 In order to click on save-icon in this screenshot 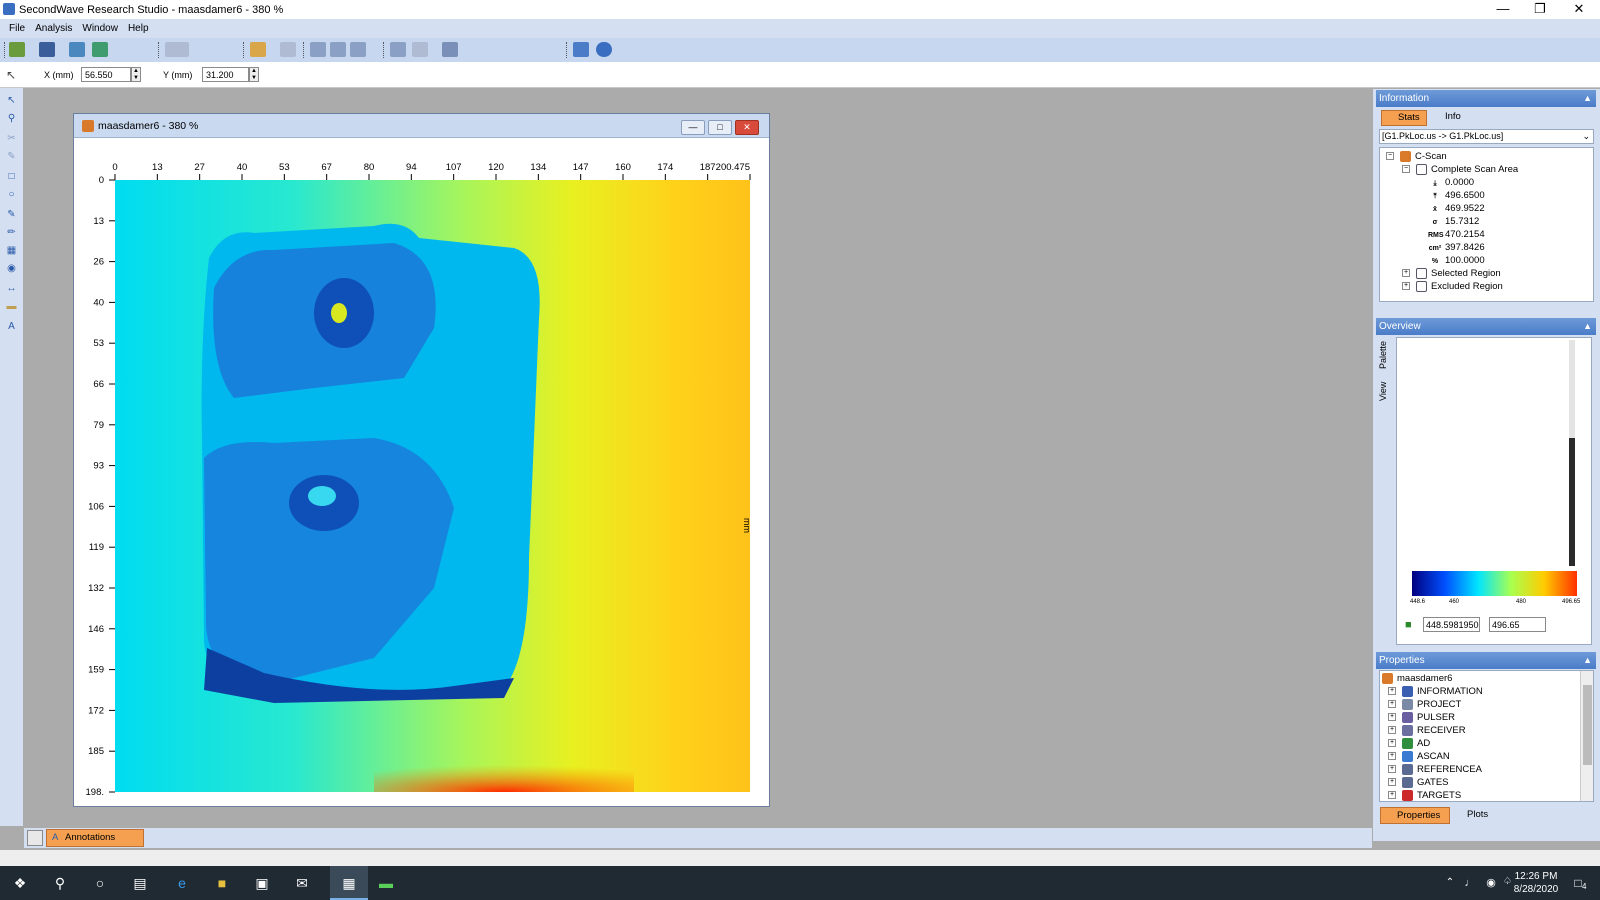, I will do `click(47, 49)`.